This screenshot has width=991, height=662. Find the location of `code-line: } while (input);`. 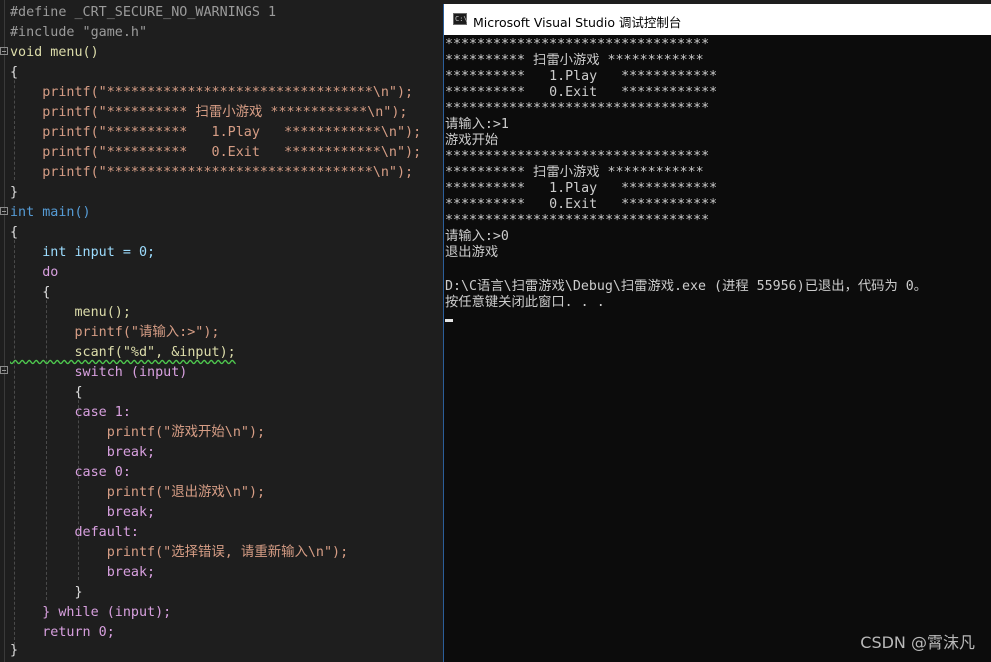

code-line: } while (input); is located at coordinates (90, 613).